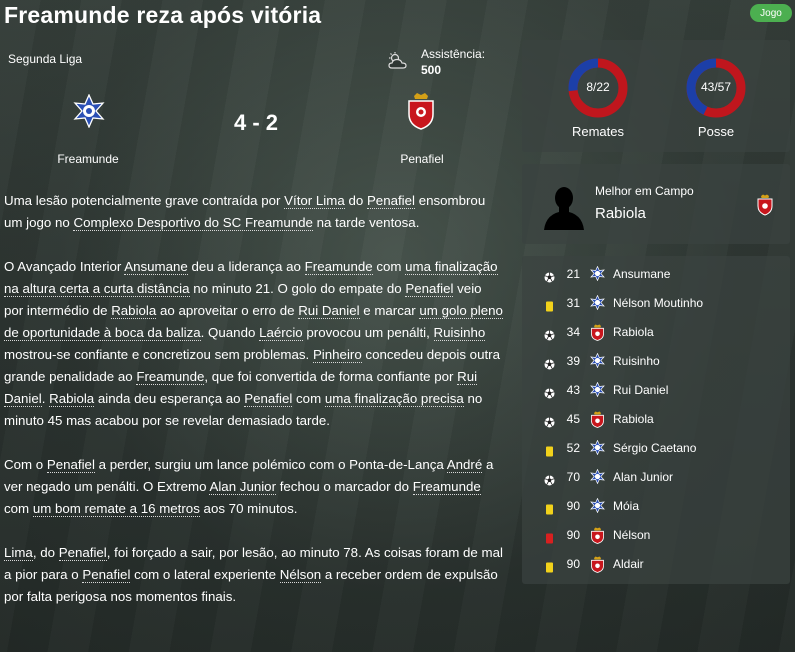  What do you see at coordinates (422, 159) in the screenshot?
I see `away-team-name: Penafiel` at bounding box center [422, 159].